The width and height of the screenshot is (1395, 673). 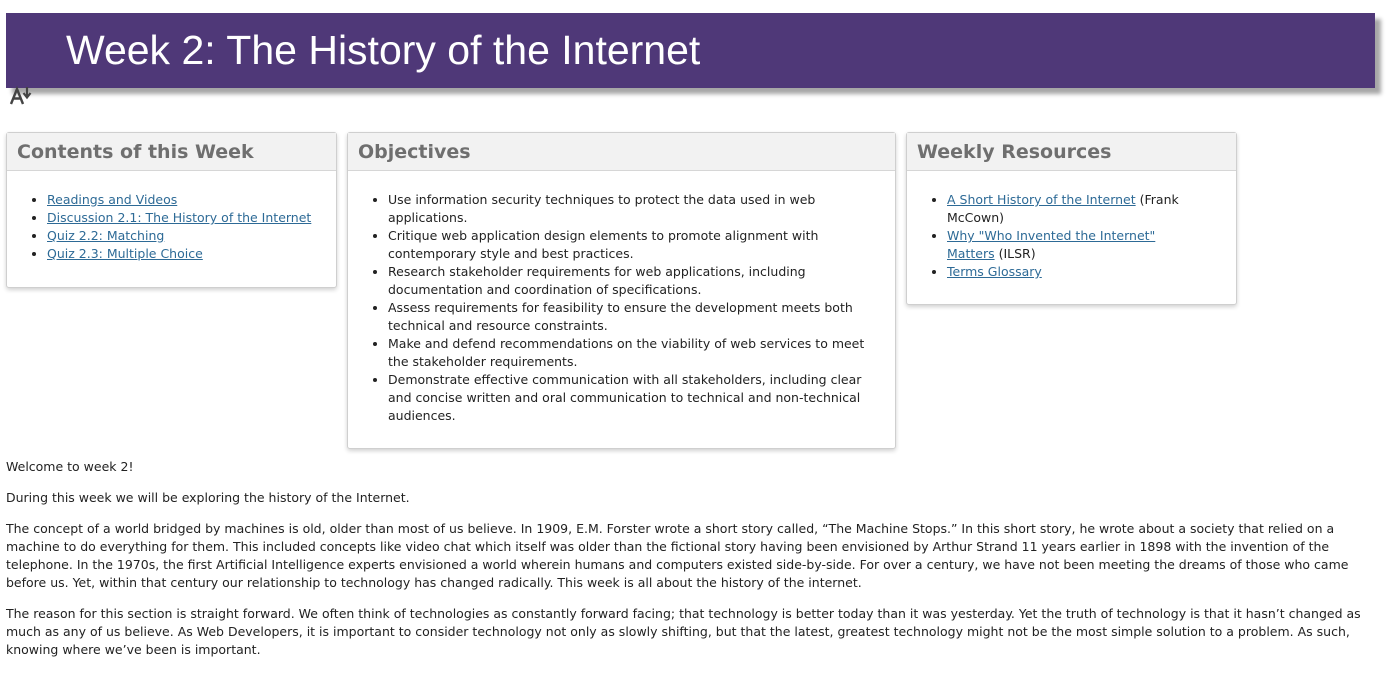 What do you see at coordinates (1041, 199) in the screenshot?
I see `short-history-link: A Short History of the Internet` at bounding box center [1041, 199].